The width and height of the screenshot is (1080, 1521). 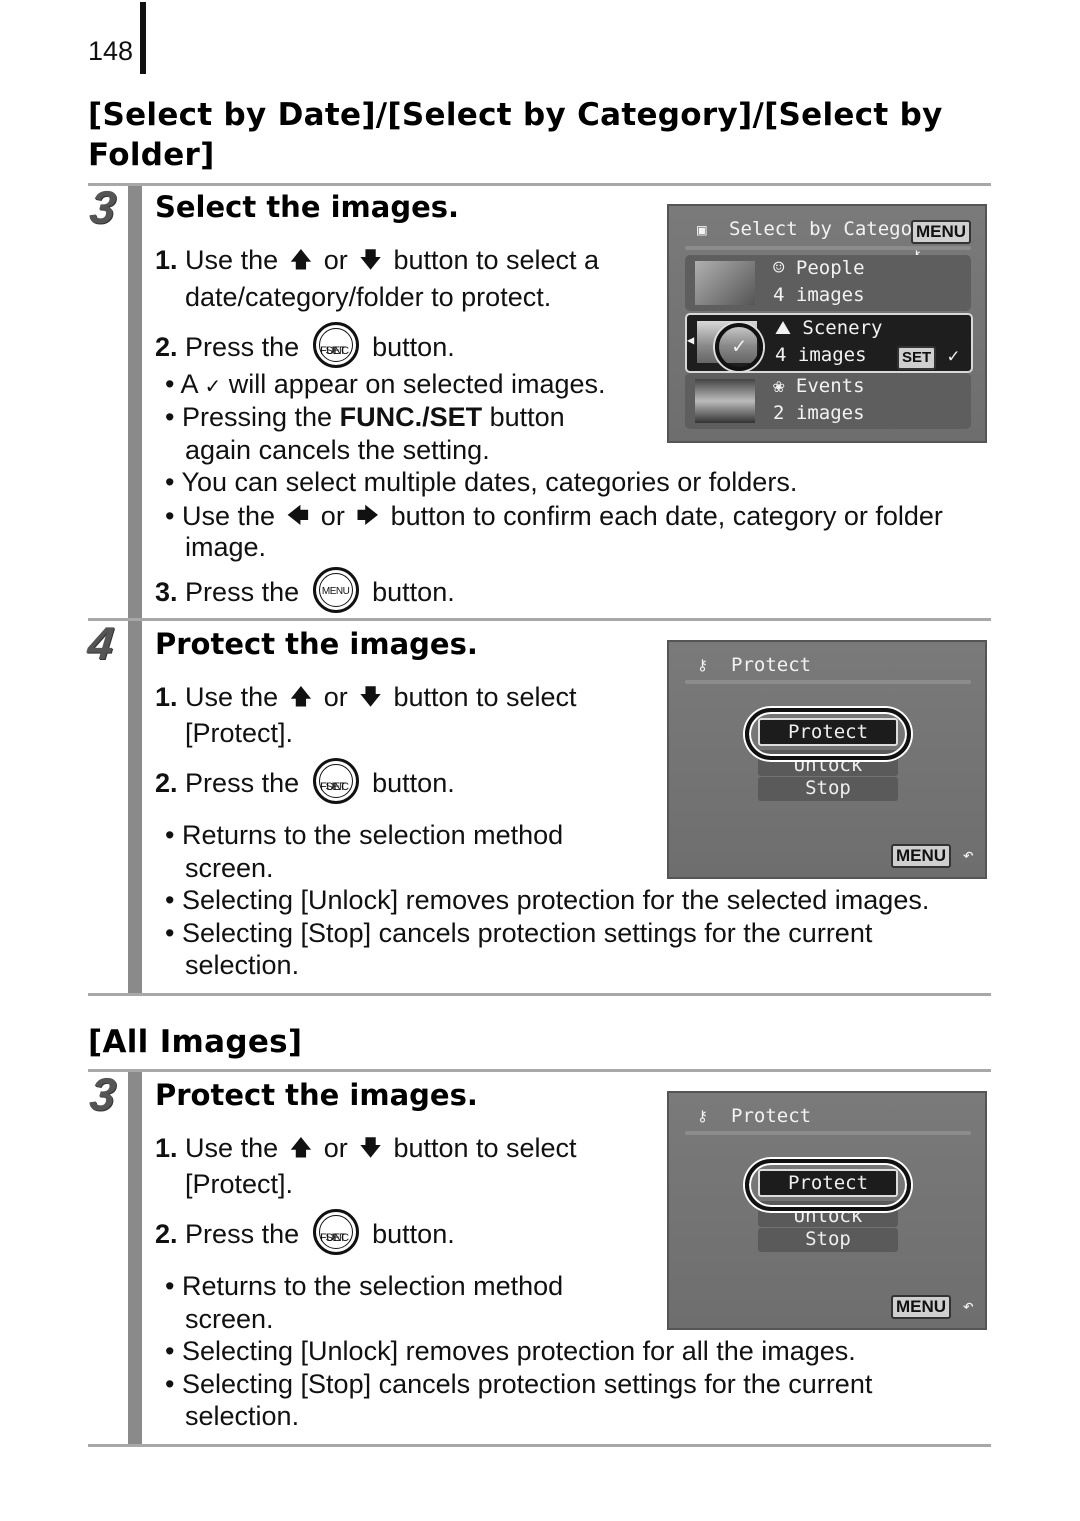 What do you see at coordinates (307, 207) in the screenshot?
I see `step-title: Select the images.` at bounding box center [307, 207].